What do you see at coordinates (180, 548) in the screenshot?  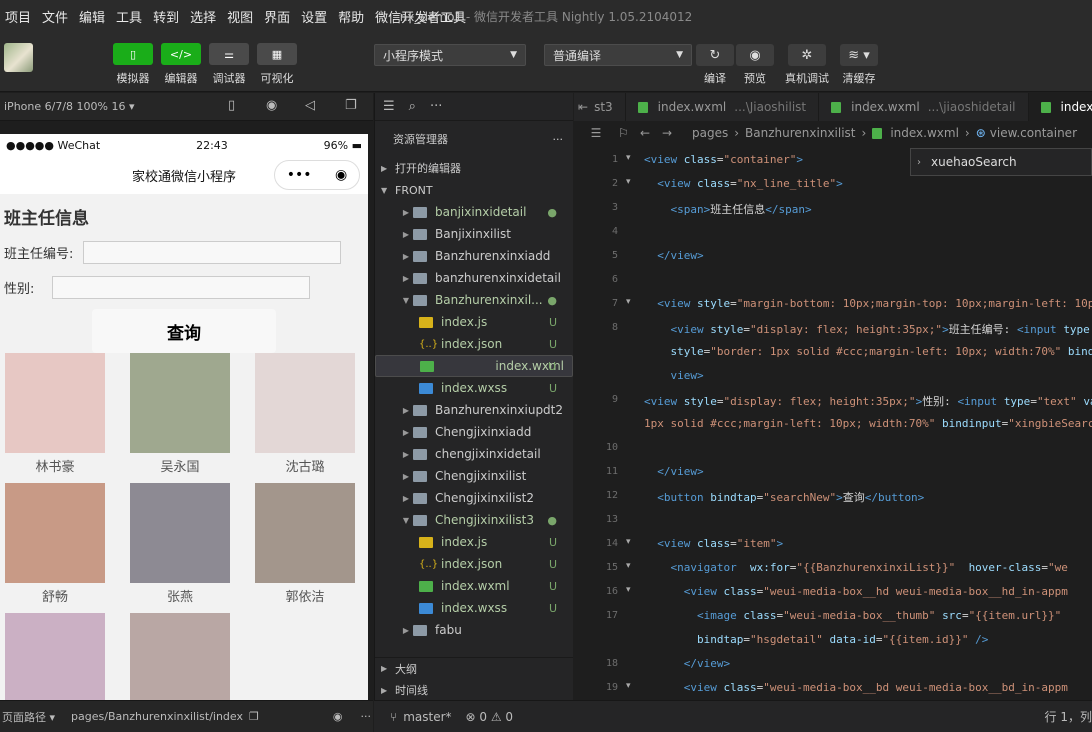 I see `teacher-card: 张燕` at bounding box center [180, 548].